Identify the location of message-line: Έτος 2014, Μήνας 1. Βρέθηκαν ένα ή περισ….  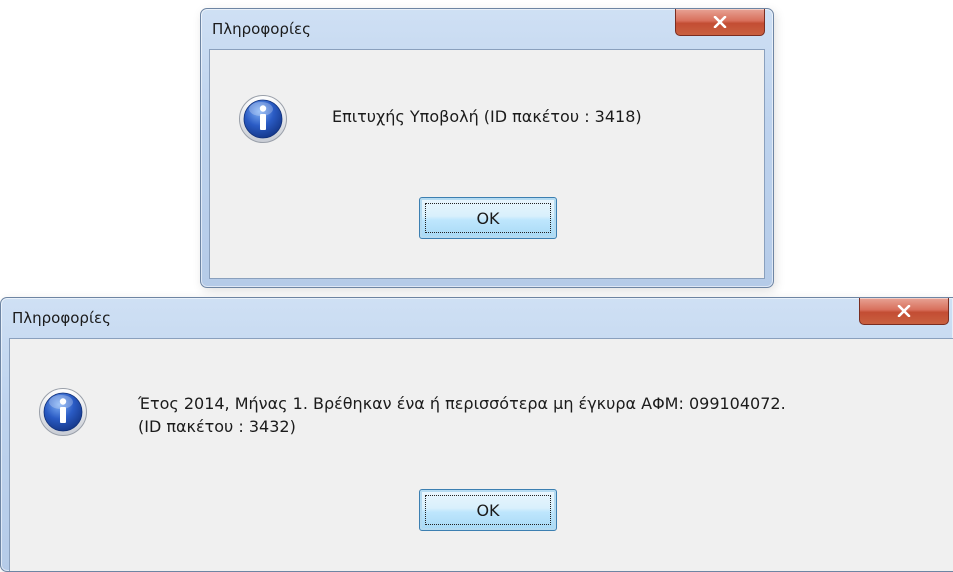
(462, 403).